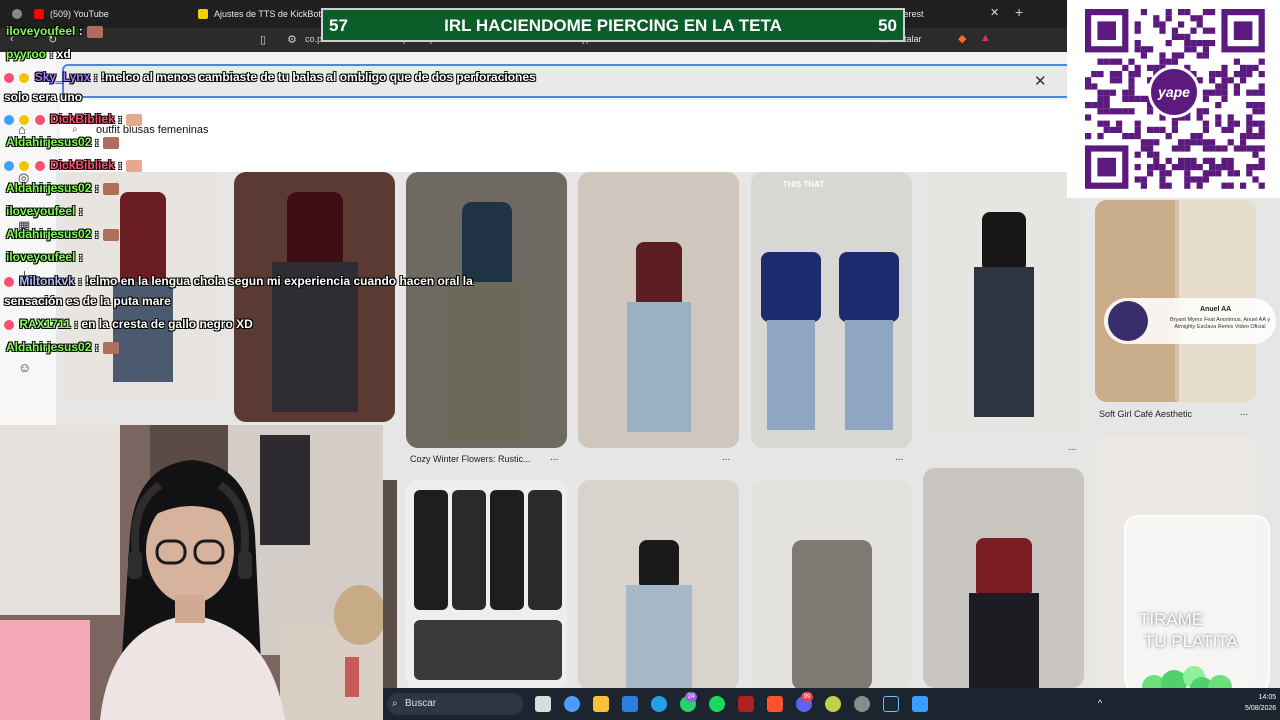 This screenshot has width=1280, height=720. What do you see at coordinates (862, 704) in the screenshot?
I see `settings-icon` at bounding box center [862, 704].